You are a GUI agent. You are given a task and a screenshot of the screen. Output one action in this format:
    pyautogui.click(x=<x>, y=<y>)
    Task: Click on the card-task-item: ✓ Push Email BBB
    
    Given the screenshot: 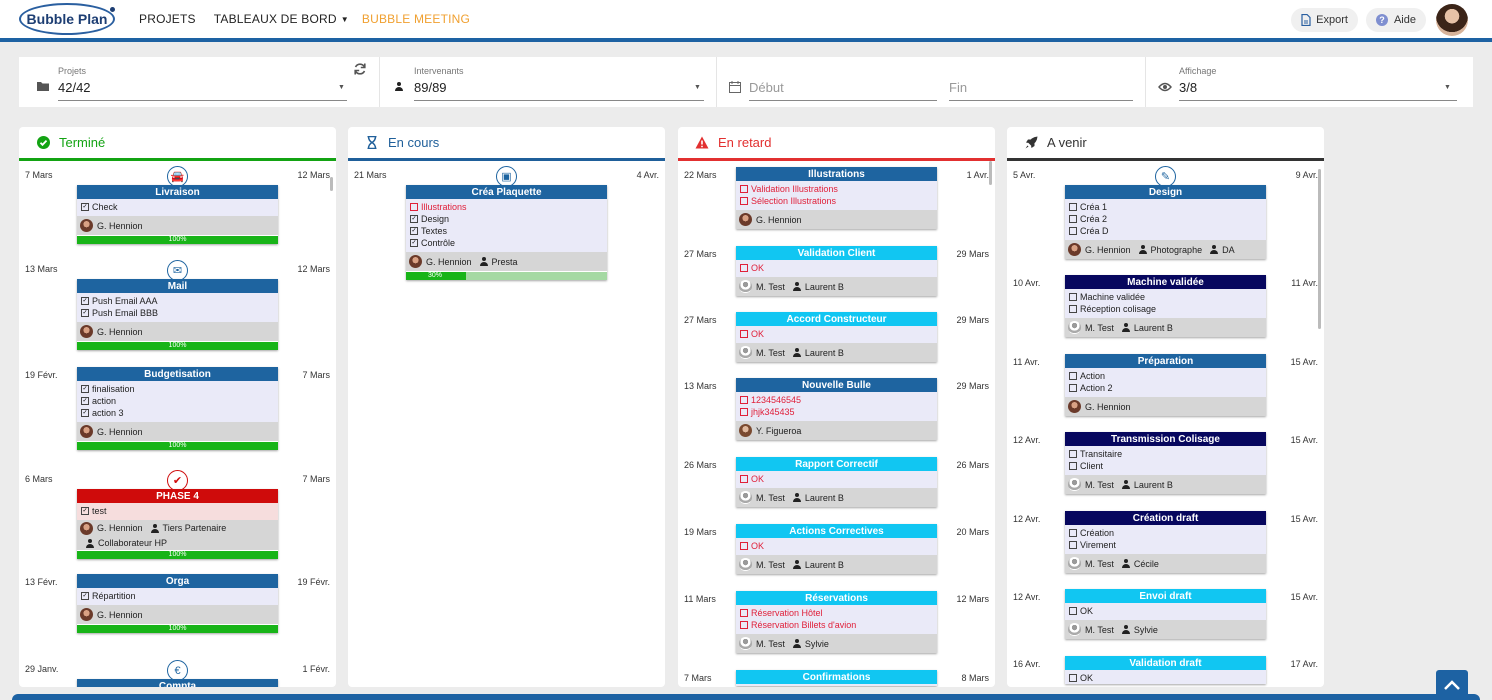 What is the action you would take?
    pyautogui.click(x=177, y=313)
    